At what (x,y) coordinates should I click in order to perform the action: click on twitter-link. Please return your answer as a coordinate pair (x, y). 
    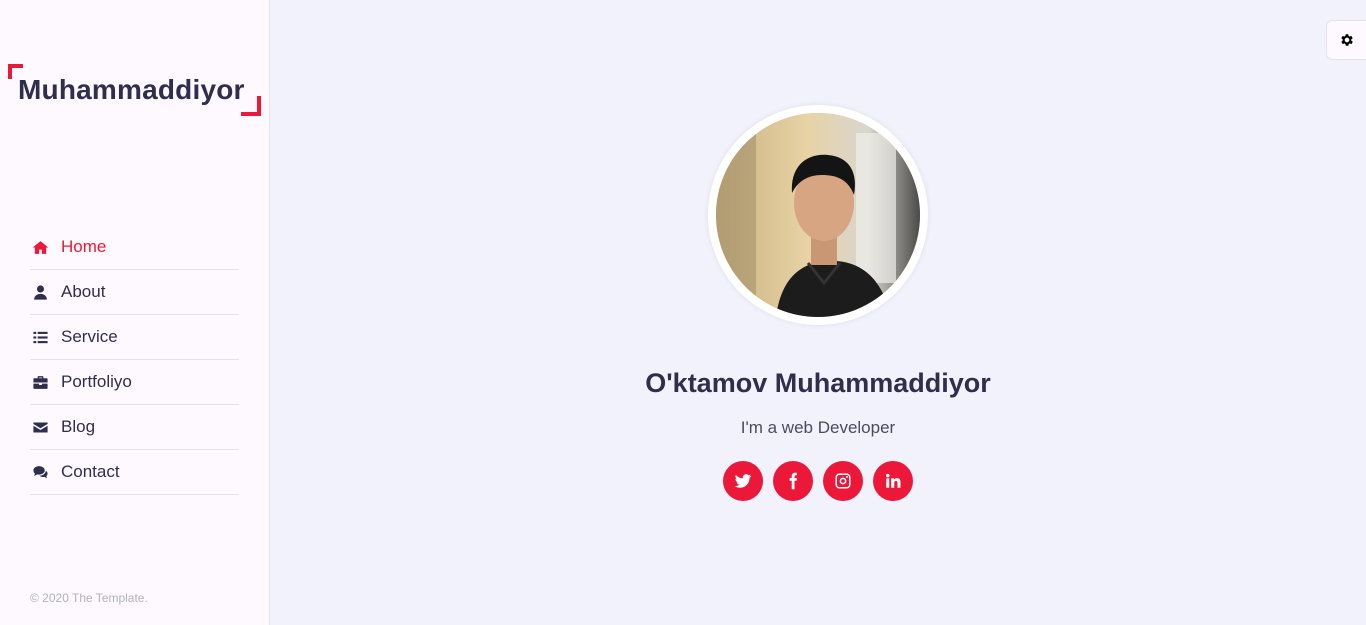
    Looking at the image, I should click on (743, 481).